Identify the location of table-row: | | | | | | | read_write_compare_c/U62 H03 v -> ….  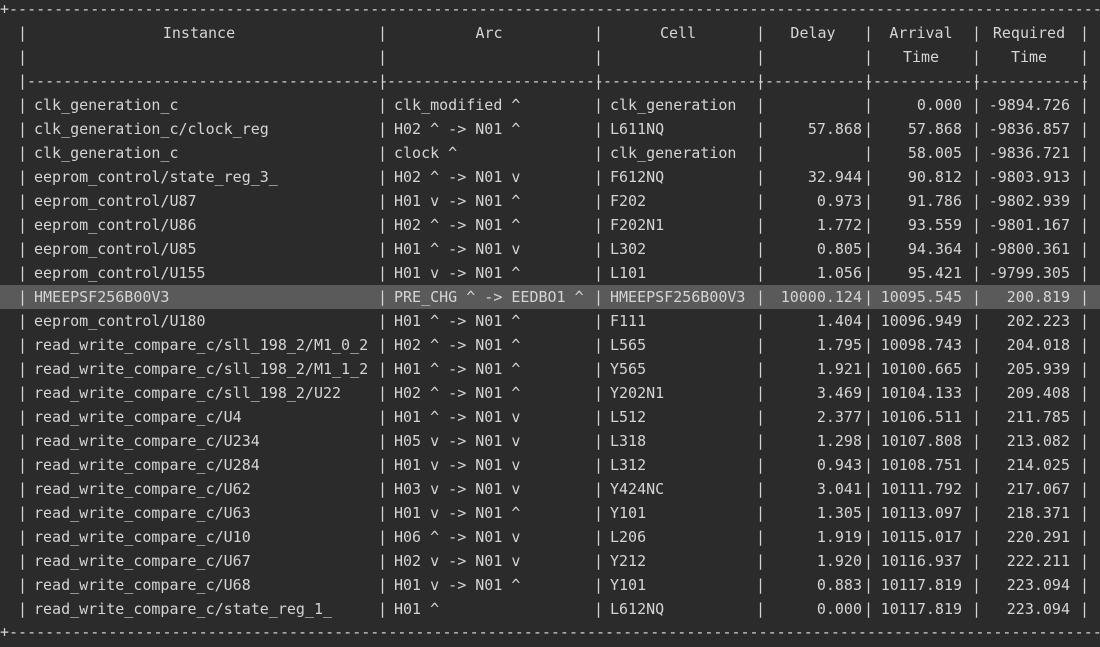
(550, 489).